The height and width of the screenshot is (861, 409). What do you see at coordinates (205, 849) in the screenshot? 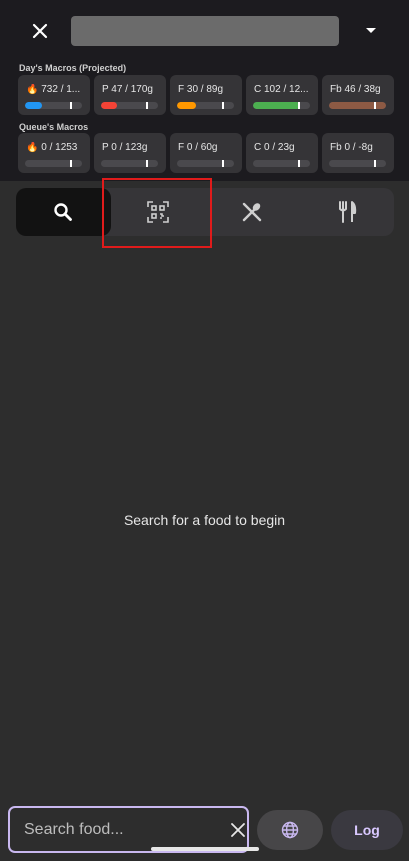
I see `home-indicator` at bounding box center [205, 849].